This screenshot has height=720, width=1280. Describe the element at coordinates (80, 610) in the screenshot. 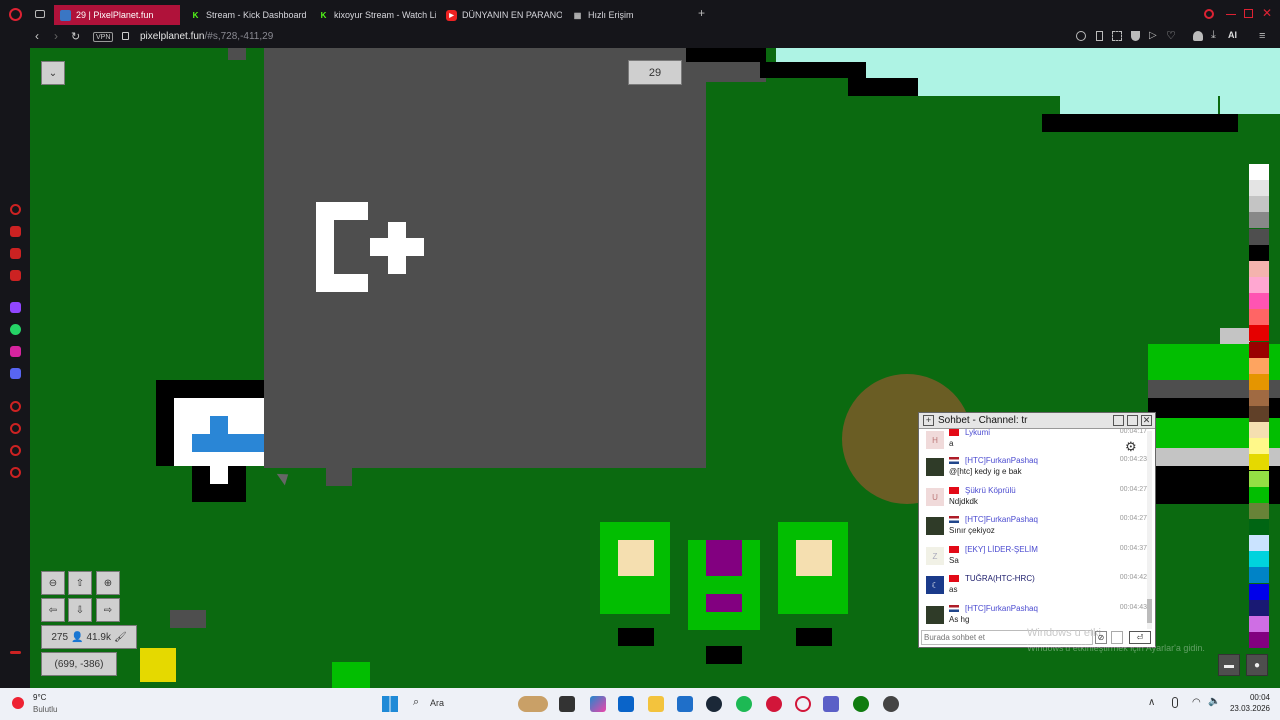

I see `move-down-button: ⇩` at that location.